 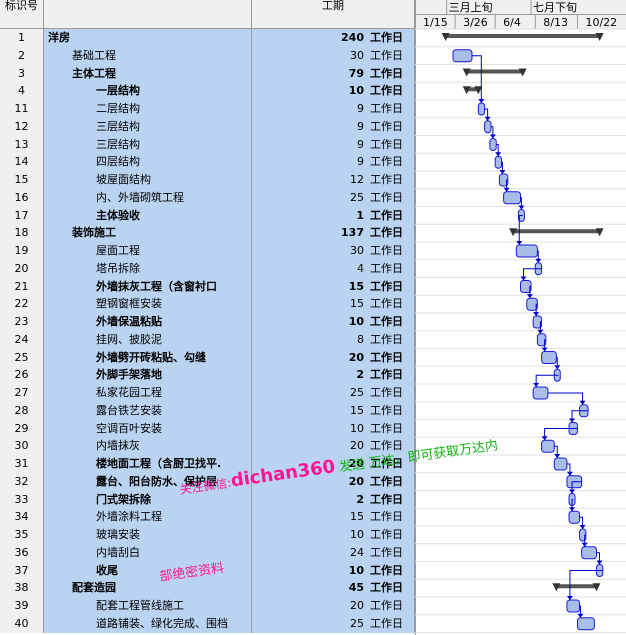 I want to click on table-row: 21 外墙抹灰工程（含窗衬口 15 工作日, so click(x=207, y=286).